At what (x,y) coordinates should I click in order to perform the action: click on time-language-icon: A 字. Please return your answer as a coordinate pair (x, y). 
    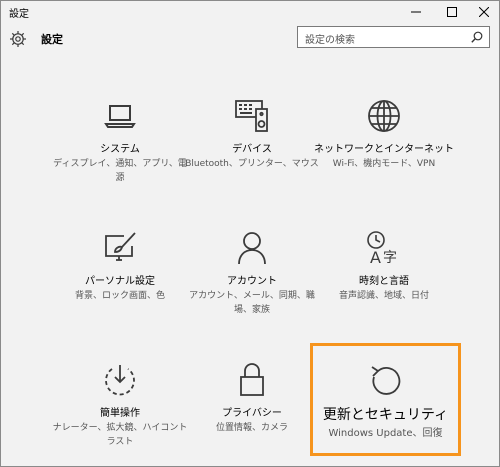
    Looking at the image, I should click on (382, 248).